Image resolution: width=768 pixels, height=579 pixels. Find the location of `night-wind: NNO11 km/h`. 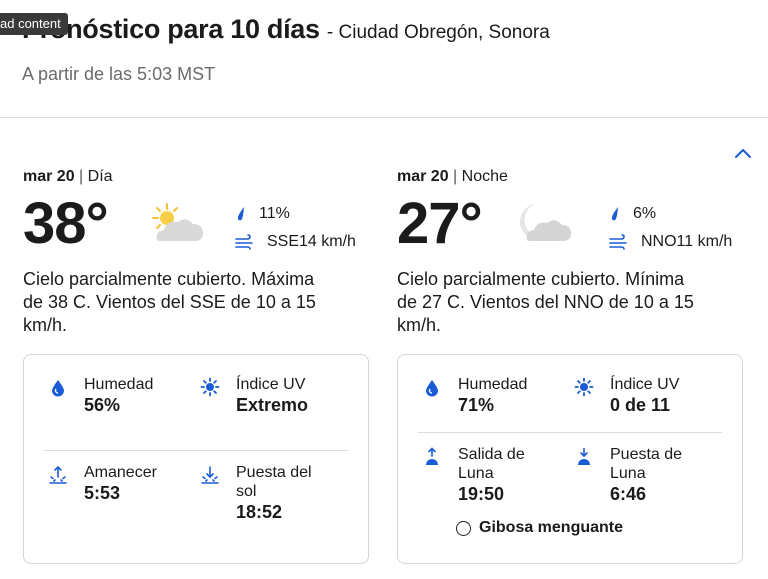

night-wind: NNO11 km/h is located at coordinates (687, 241).